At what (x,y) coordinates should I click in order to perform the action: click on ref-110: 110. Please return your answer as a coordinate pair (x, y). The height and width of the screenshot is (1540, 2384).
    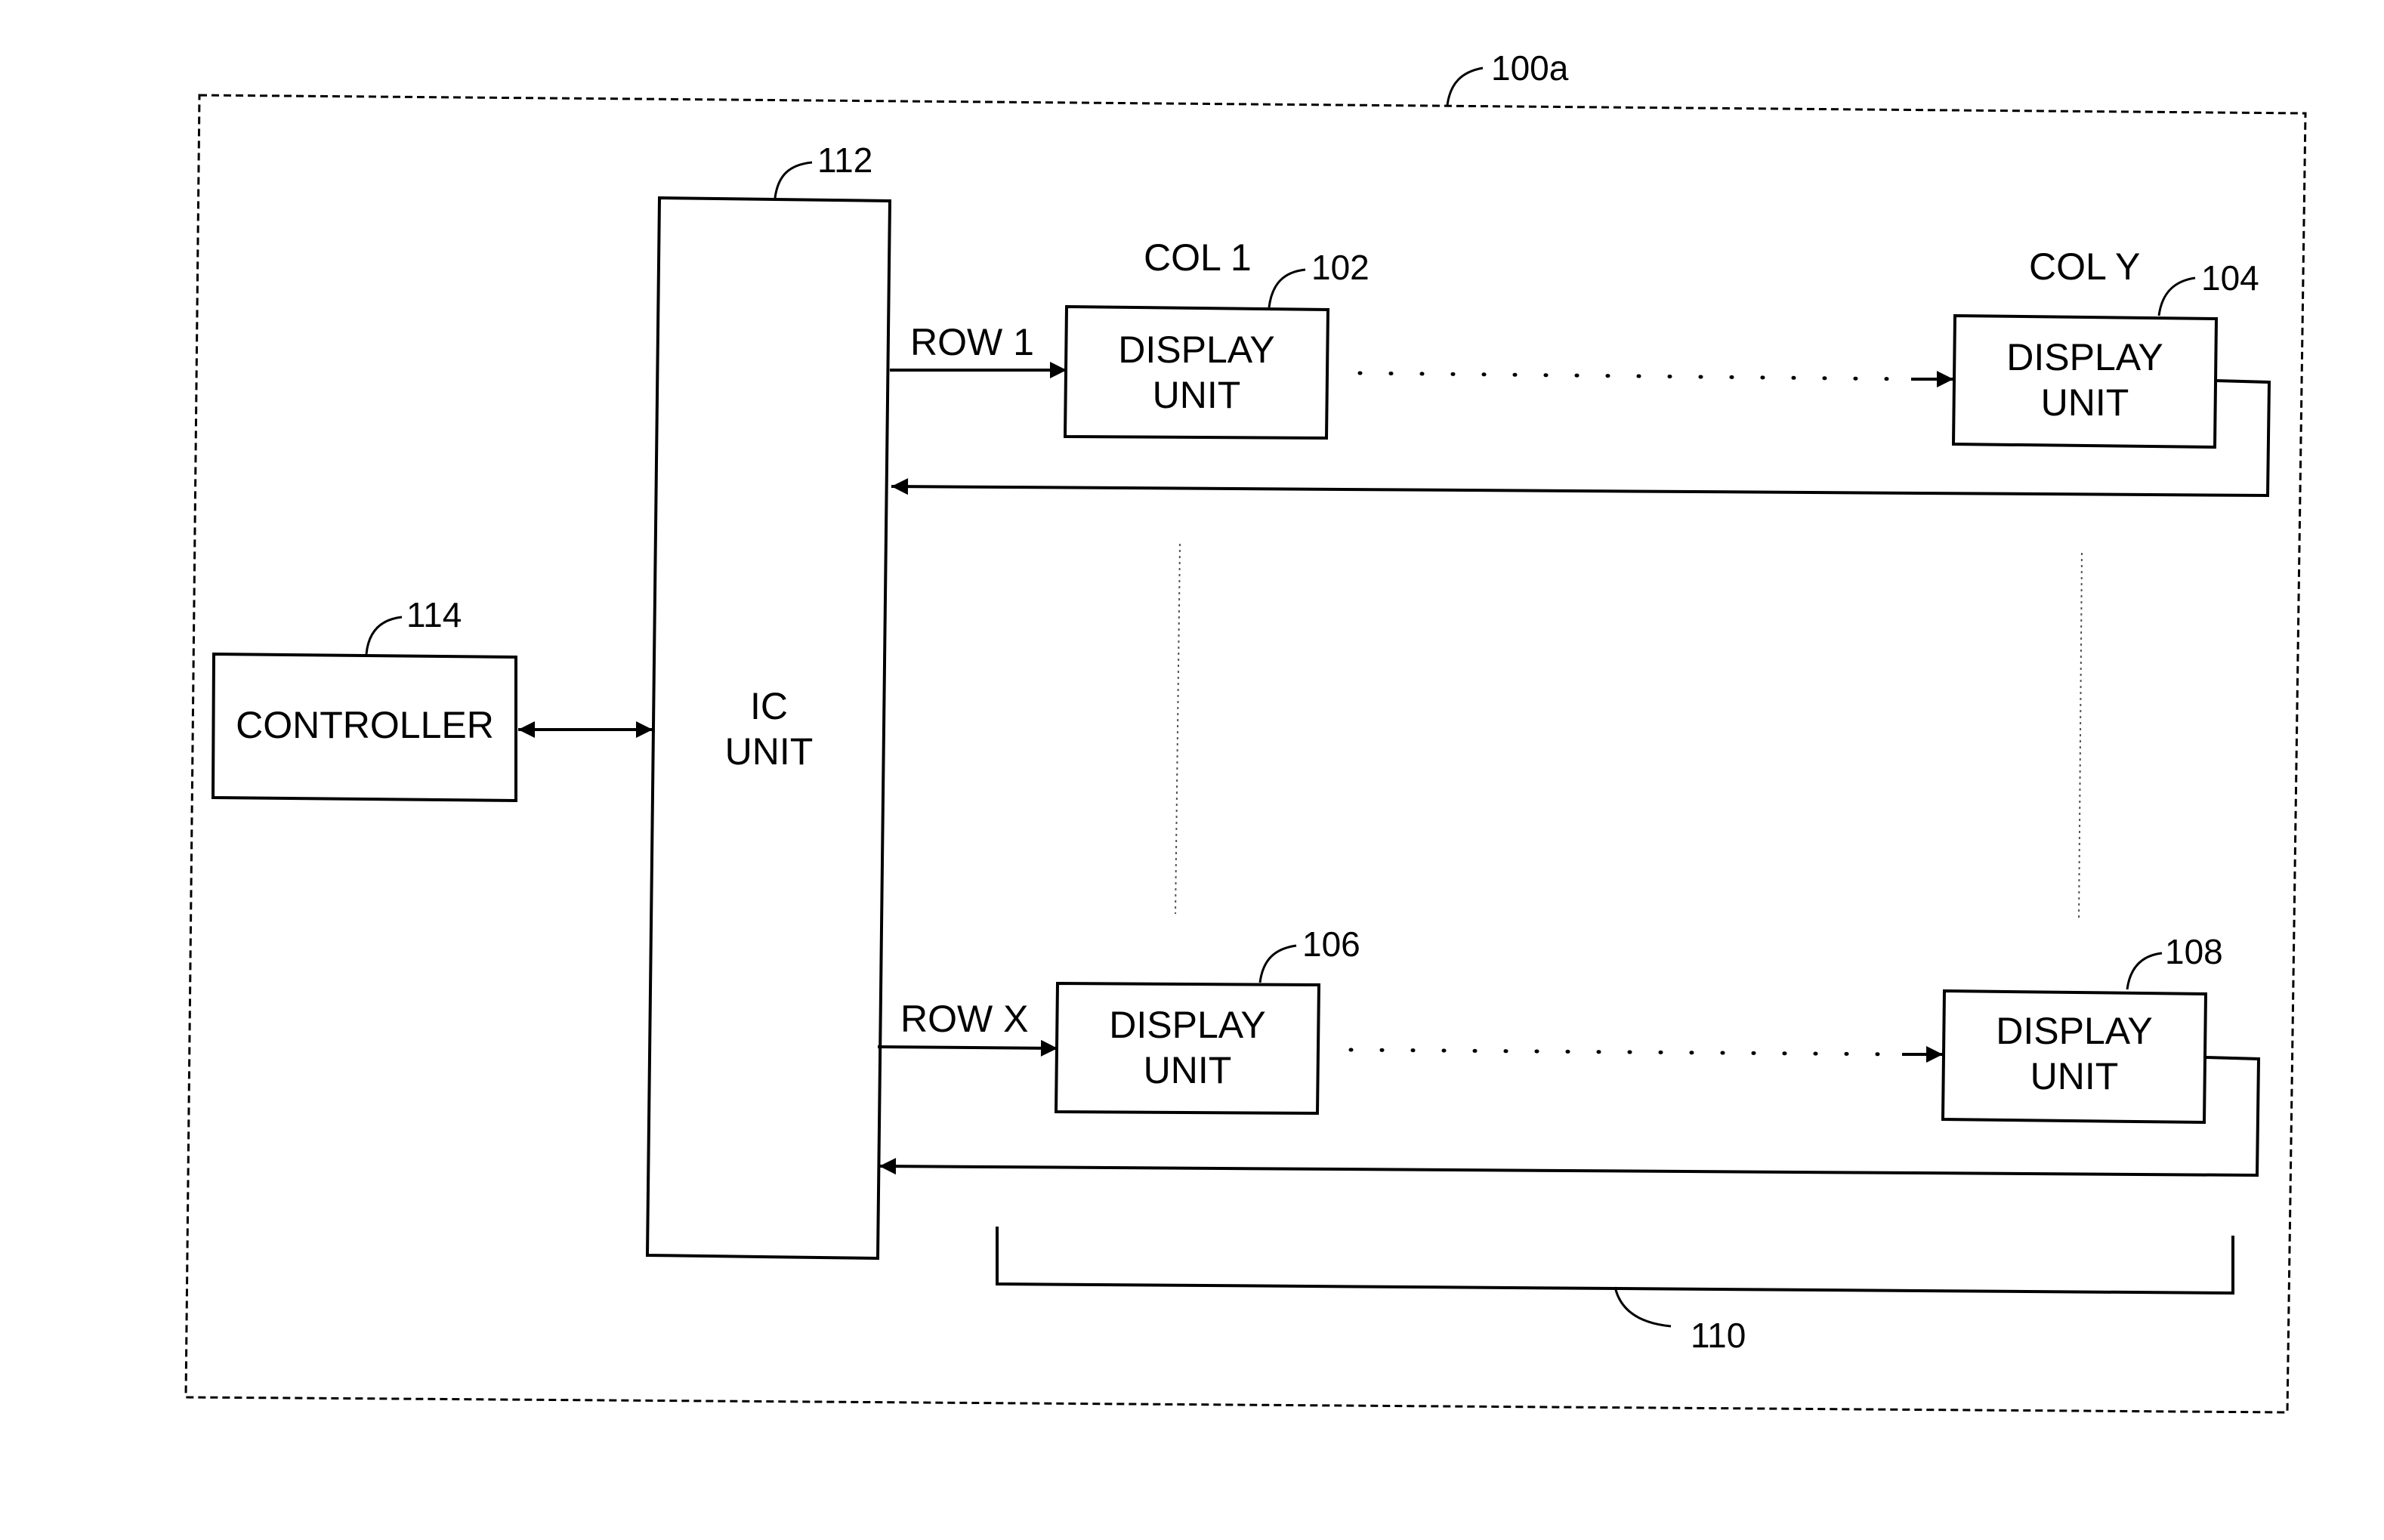
    Looking at the image, I should click on (1718, 1336).